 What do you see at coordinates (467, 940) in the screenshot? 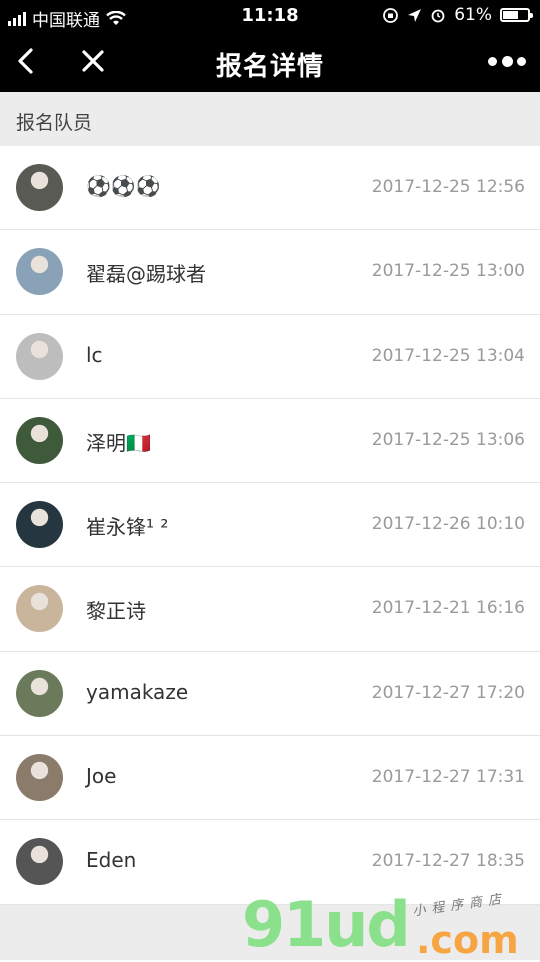
I see `watermark-suffix: .com` at bounding box center [467, 940].